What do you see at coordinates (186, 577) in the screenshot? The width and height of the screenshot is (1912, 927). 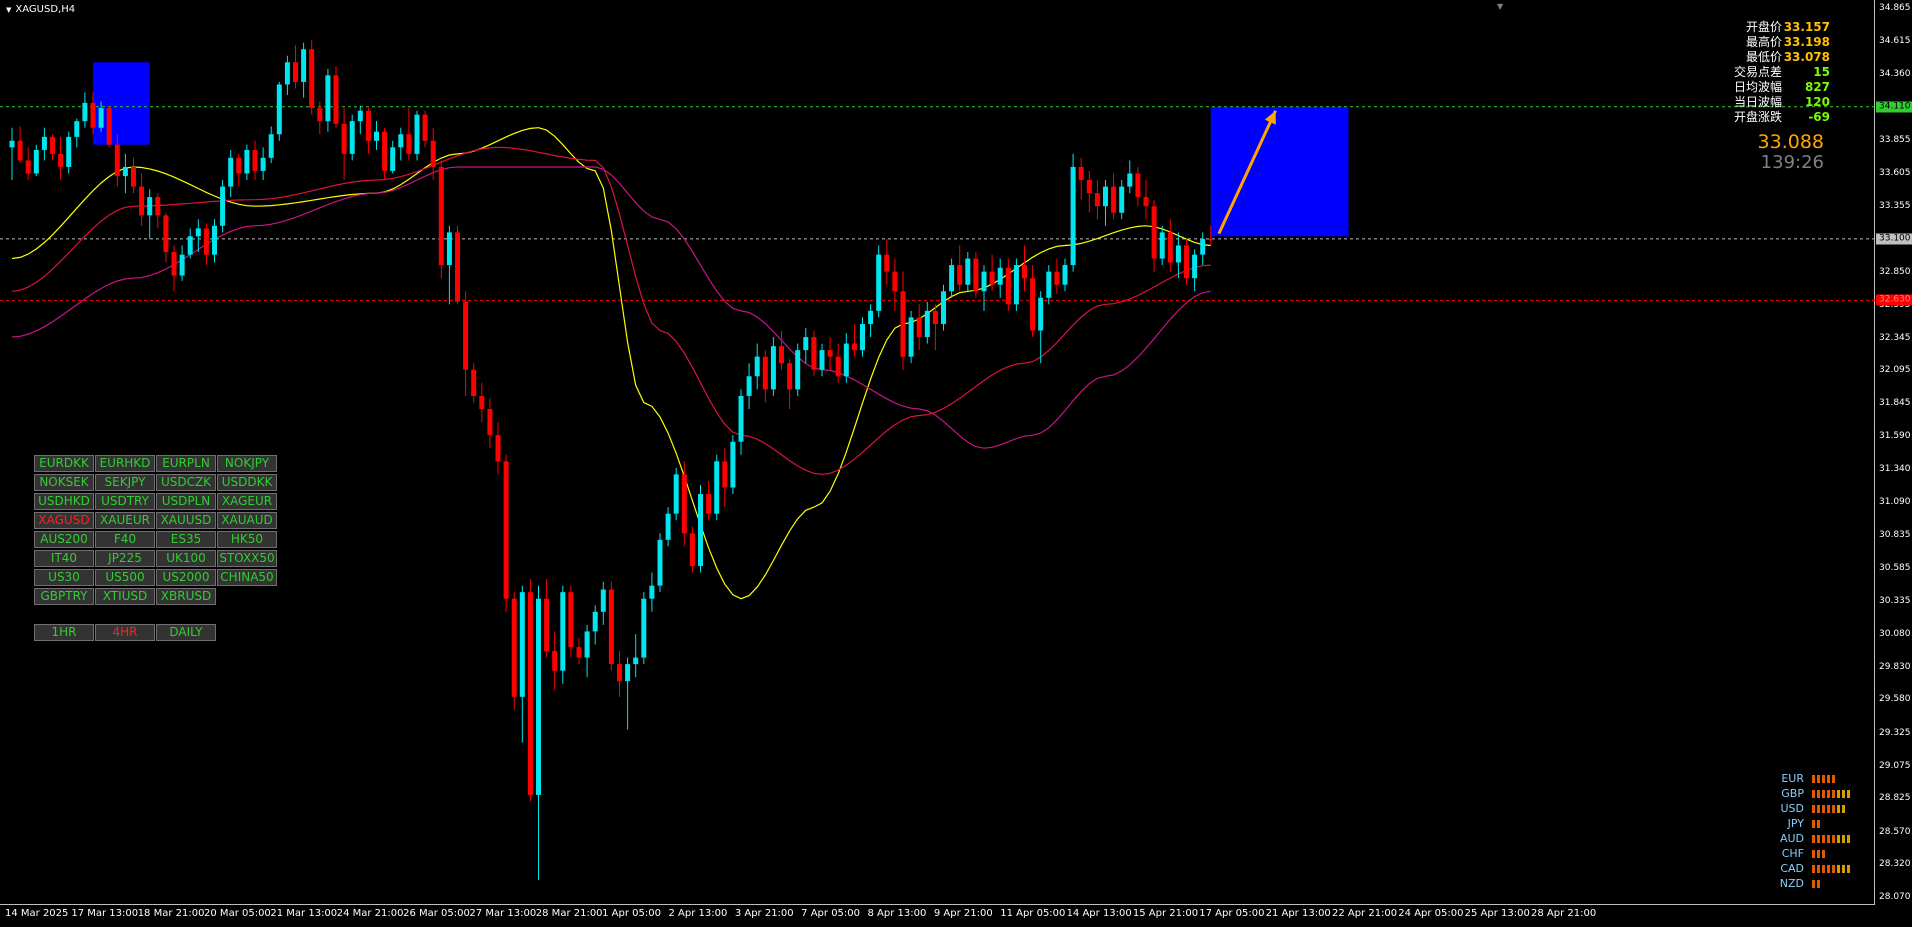 I see `symbol-button-us2000: US2000` at bounding box center [186, 577].